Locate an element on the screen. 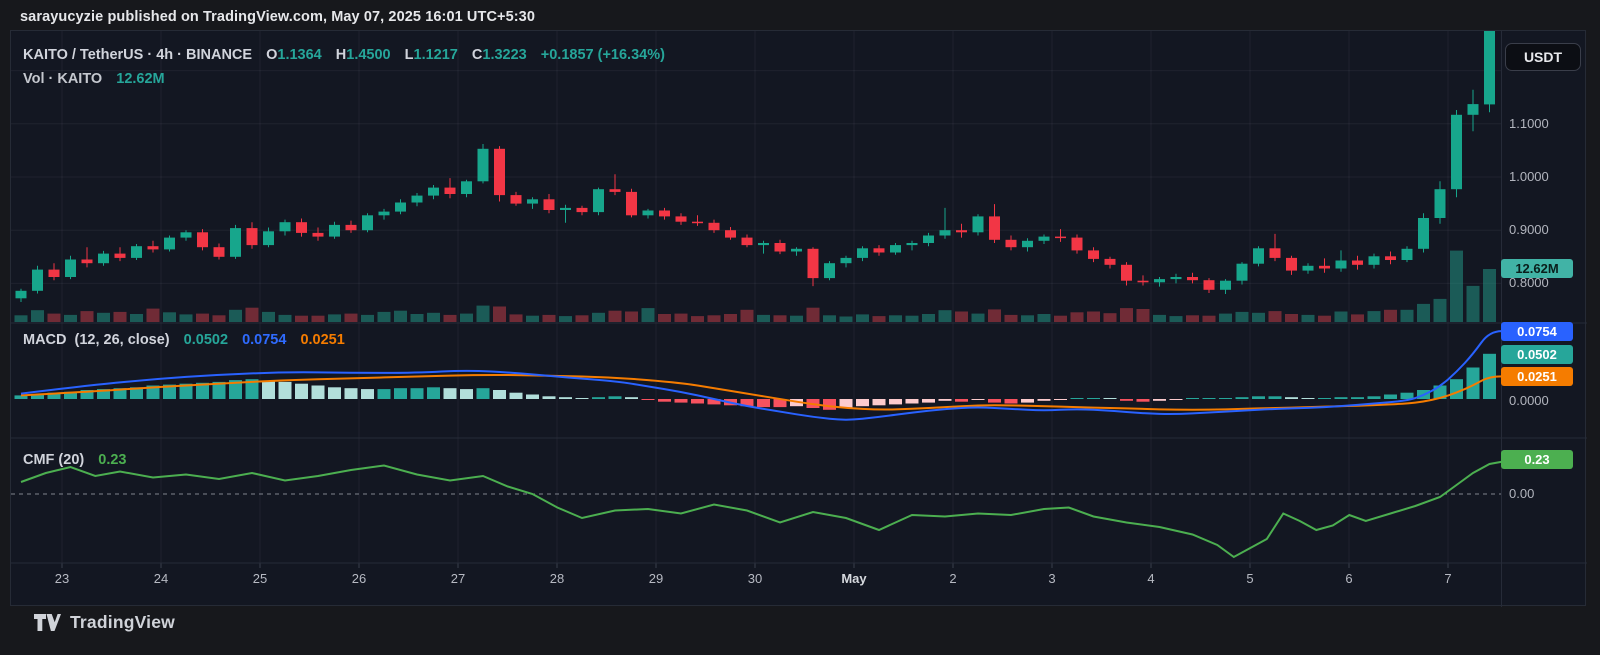 The height and width of the screenshot is (655, 1600). price-tick-0.9000: 0.9000 is located at coordinates (1529, 229).